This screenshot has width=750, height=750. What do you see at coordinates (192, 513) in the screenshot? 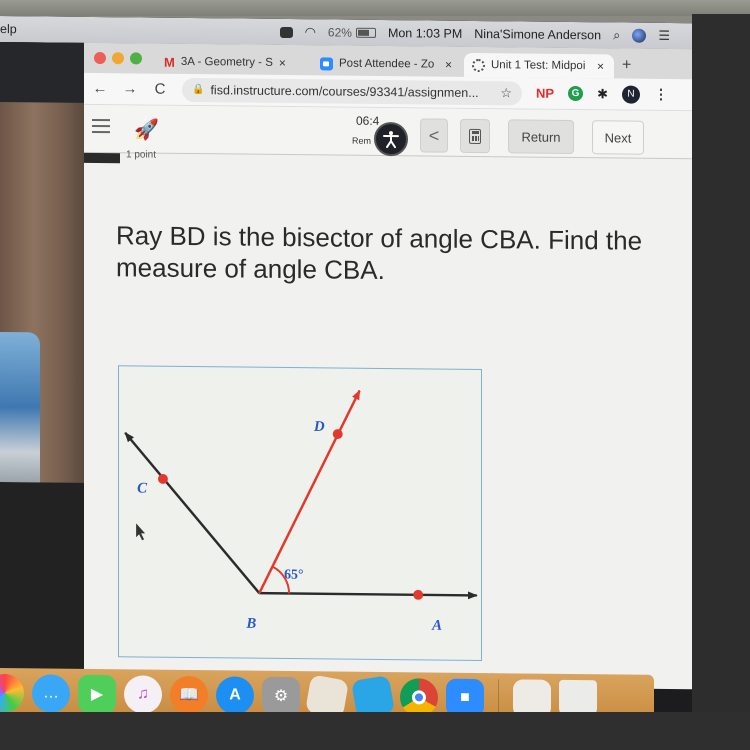
I see `ray-bc` at bounding box center [192, 513].